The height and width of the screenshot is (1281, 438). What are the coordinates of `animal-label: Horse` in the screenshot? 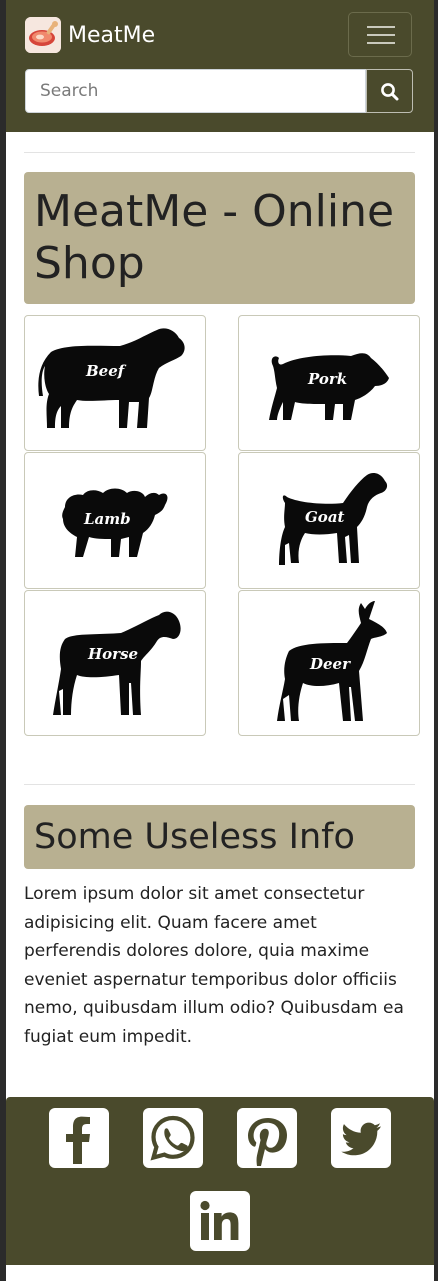 It's located at (113, 654).